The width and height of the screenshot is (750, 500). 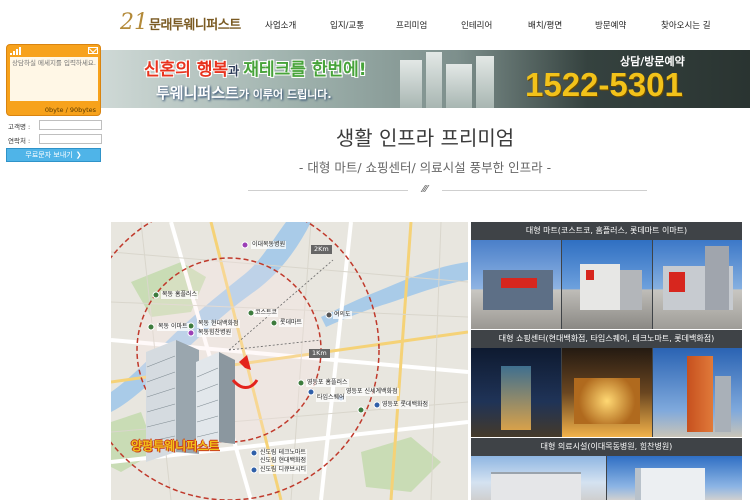 What do you see at coordinates (269, 245) in the screenshot?
I see `map-label: 이대목동병원` at bounding box center [269, 245].